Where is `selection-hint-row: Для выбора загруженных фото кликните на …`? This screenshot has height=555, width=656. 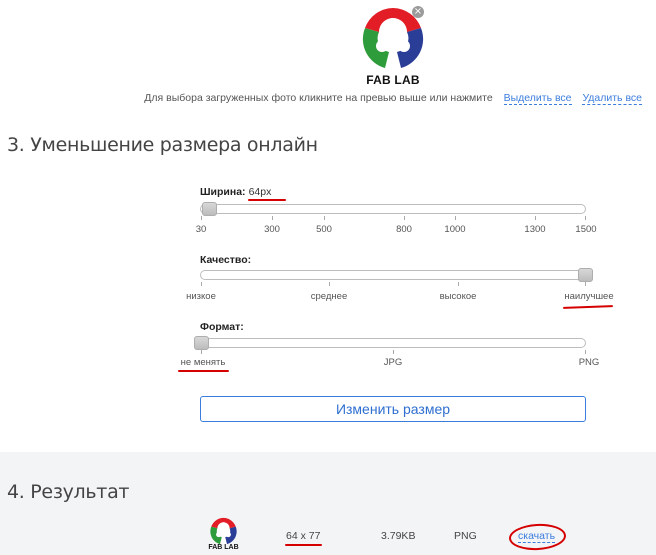
selection-hint-row: Для выбора загруженных фото кликните на … is located at coordinates (321, 100).